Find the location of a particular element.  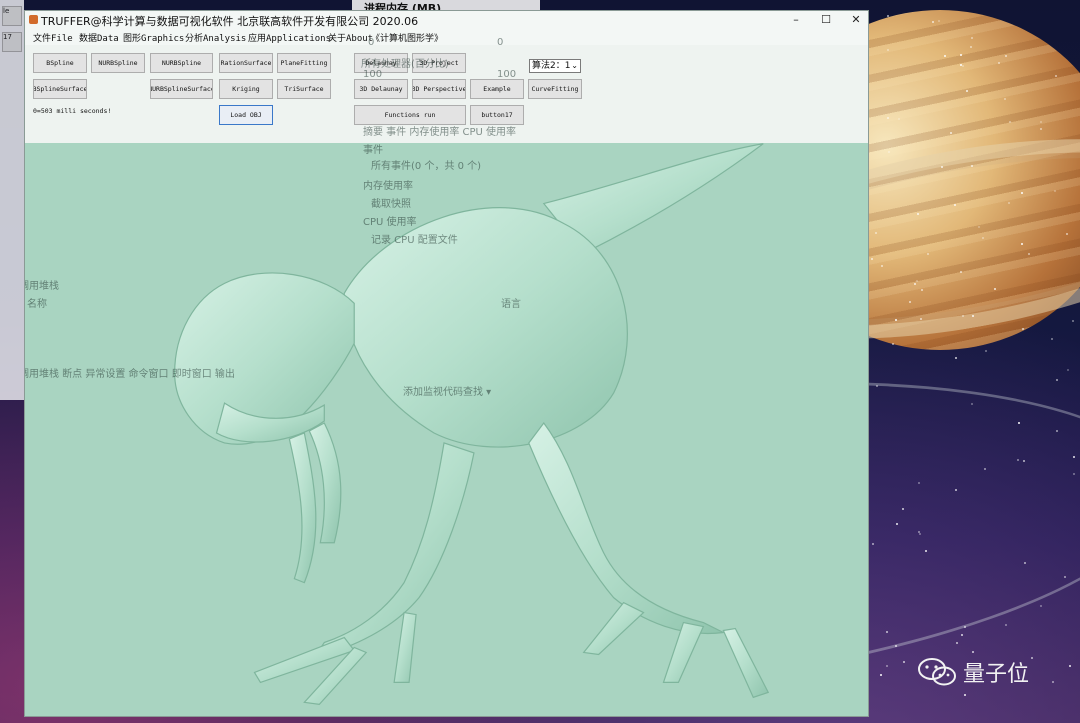

watermark-text: 量子位 is located at coordinates (996, 674).